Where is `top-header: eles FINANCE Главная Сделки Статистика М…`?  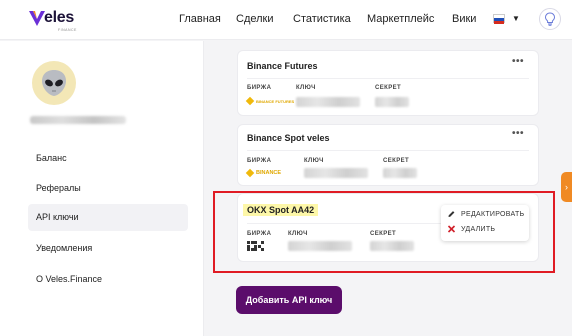 top-header: eles FINANCE Главная Сделки Статистика М… is located at coordinates (286, 20).